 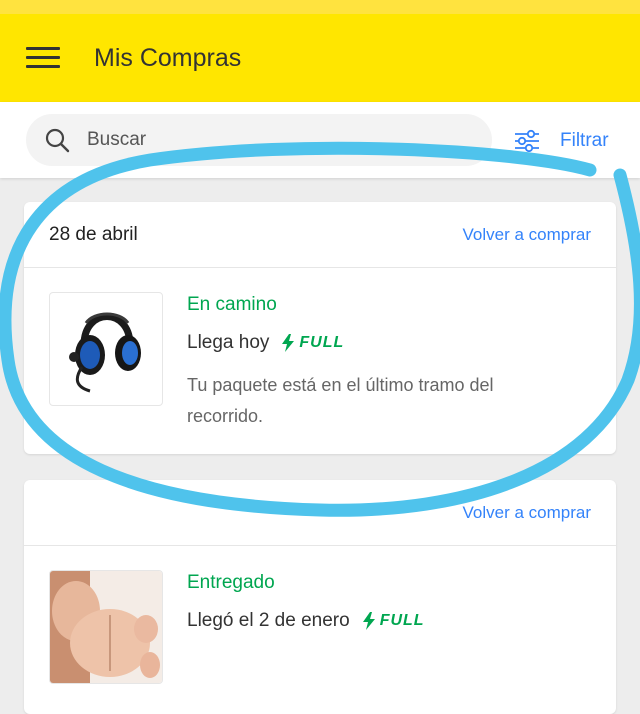 I want to click on order-status: Entregado, so click(x=231, y=582).